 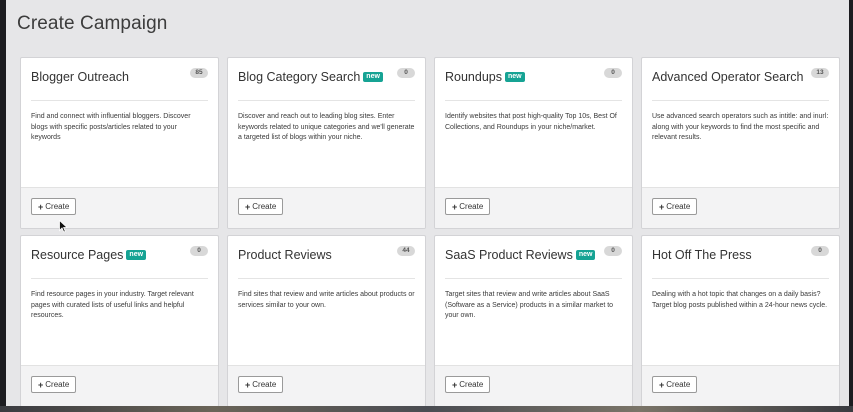 What do you see at coordinates (533, 84) in the screenshot?
I see `card-header: Roundups new 0` at bounding box center [533, 84].